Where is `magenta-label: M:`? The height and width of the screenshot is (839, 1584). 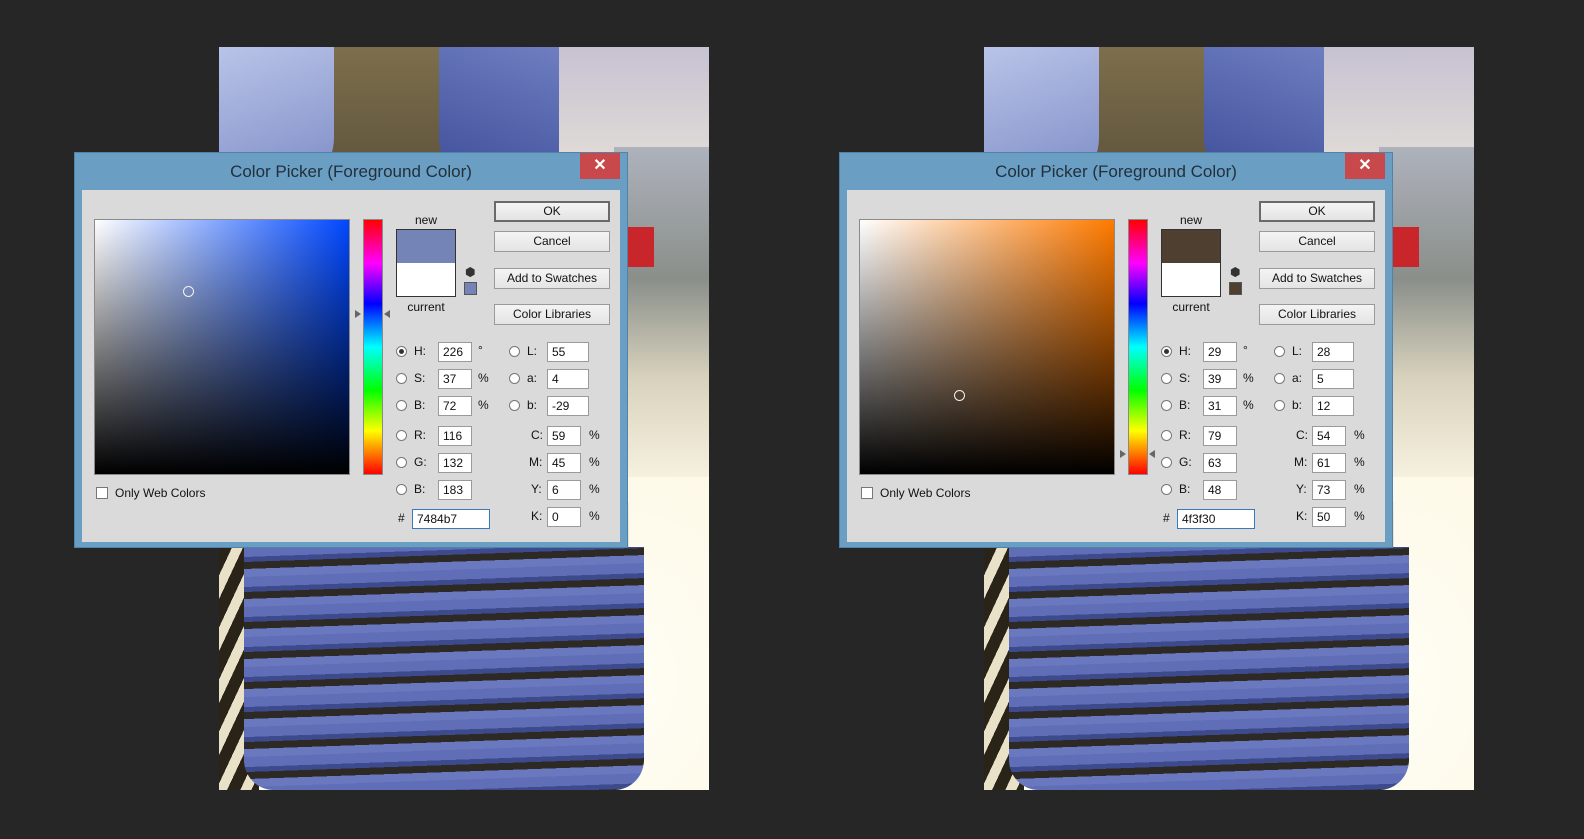
magenta-label: M: is located at coordinates (1301, 462).